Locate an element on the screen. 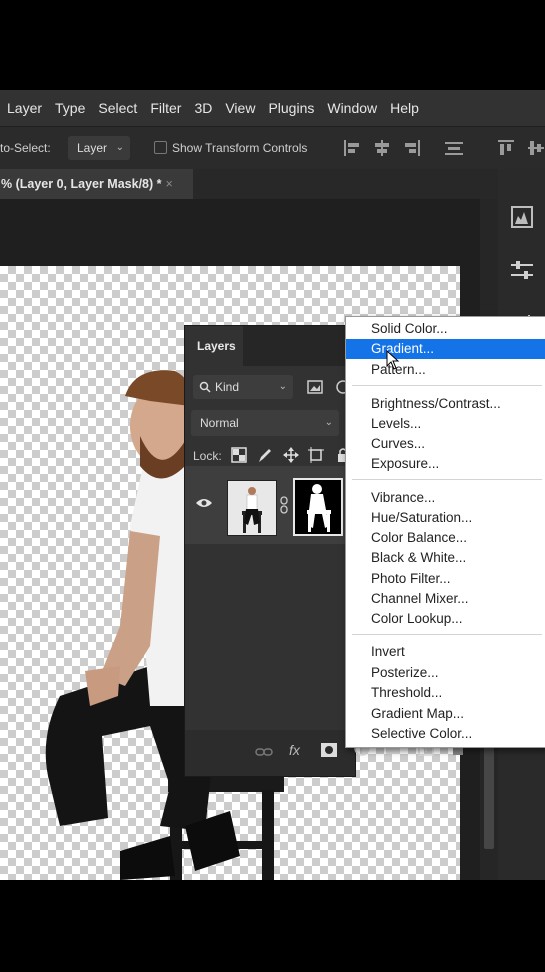  show-transform-checkbox is located at coordinates (160, 147).